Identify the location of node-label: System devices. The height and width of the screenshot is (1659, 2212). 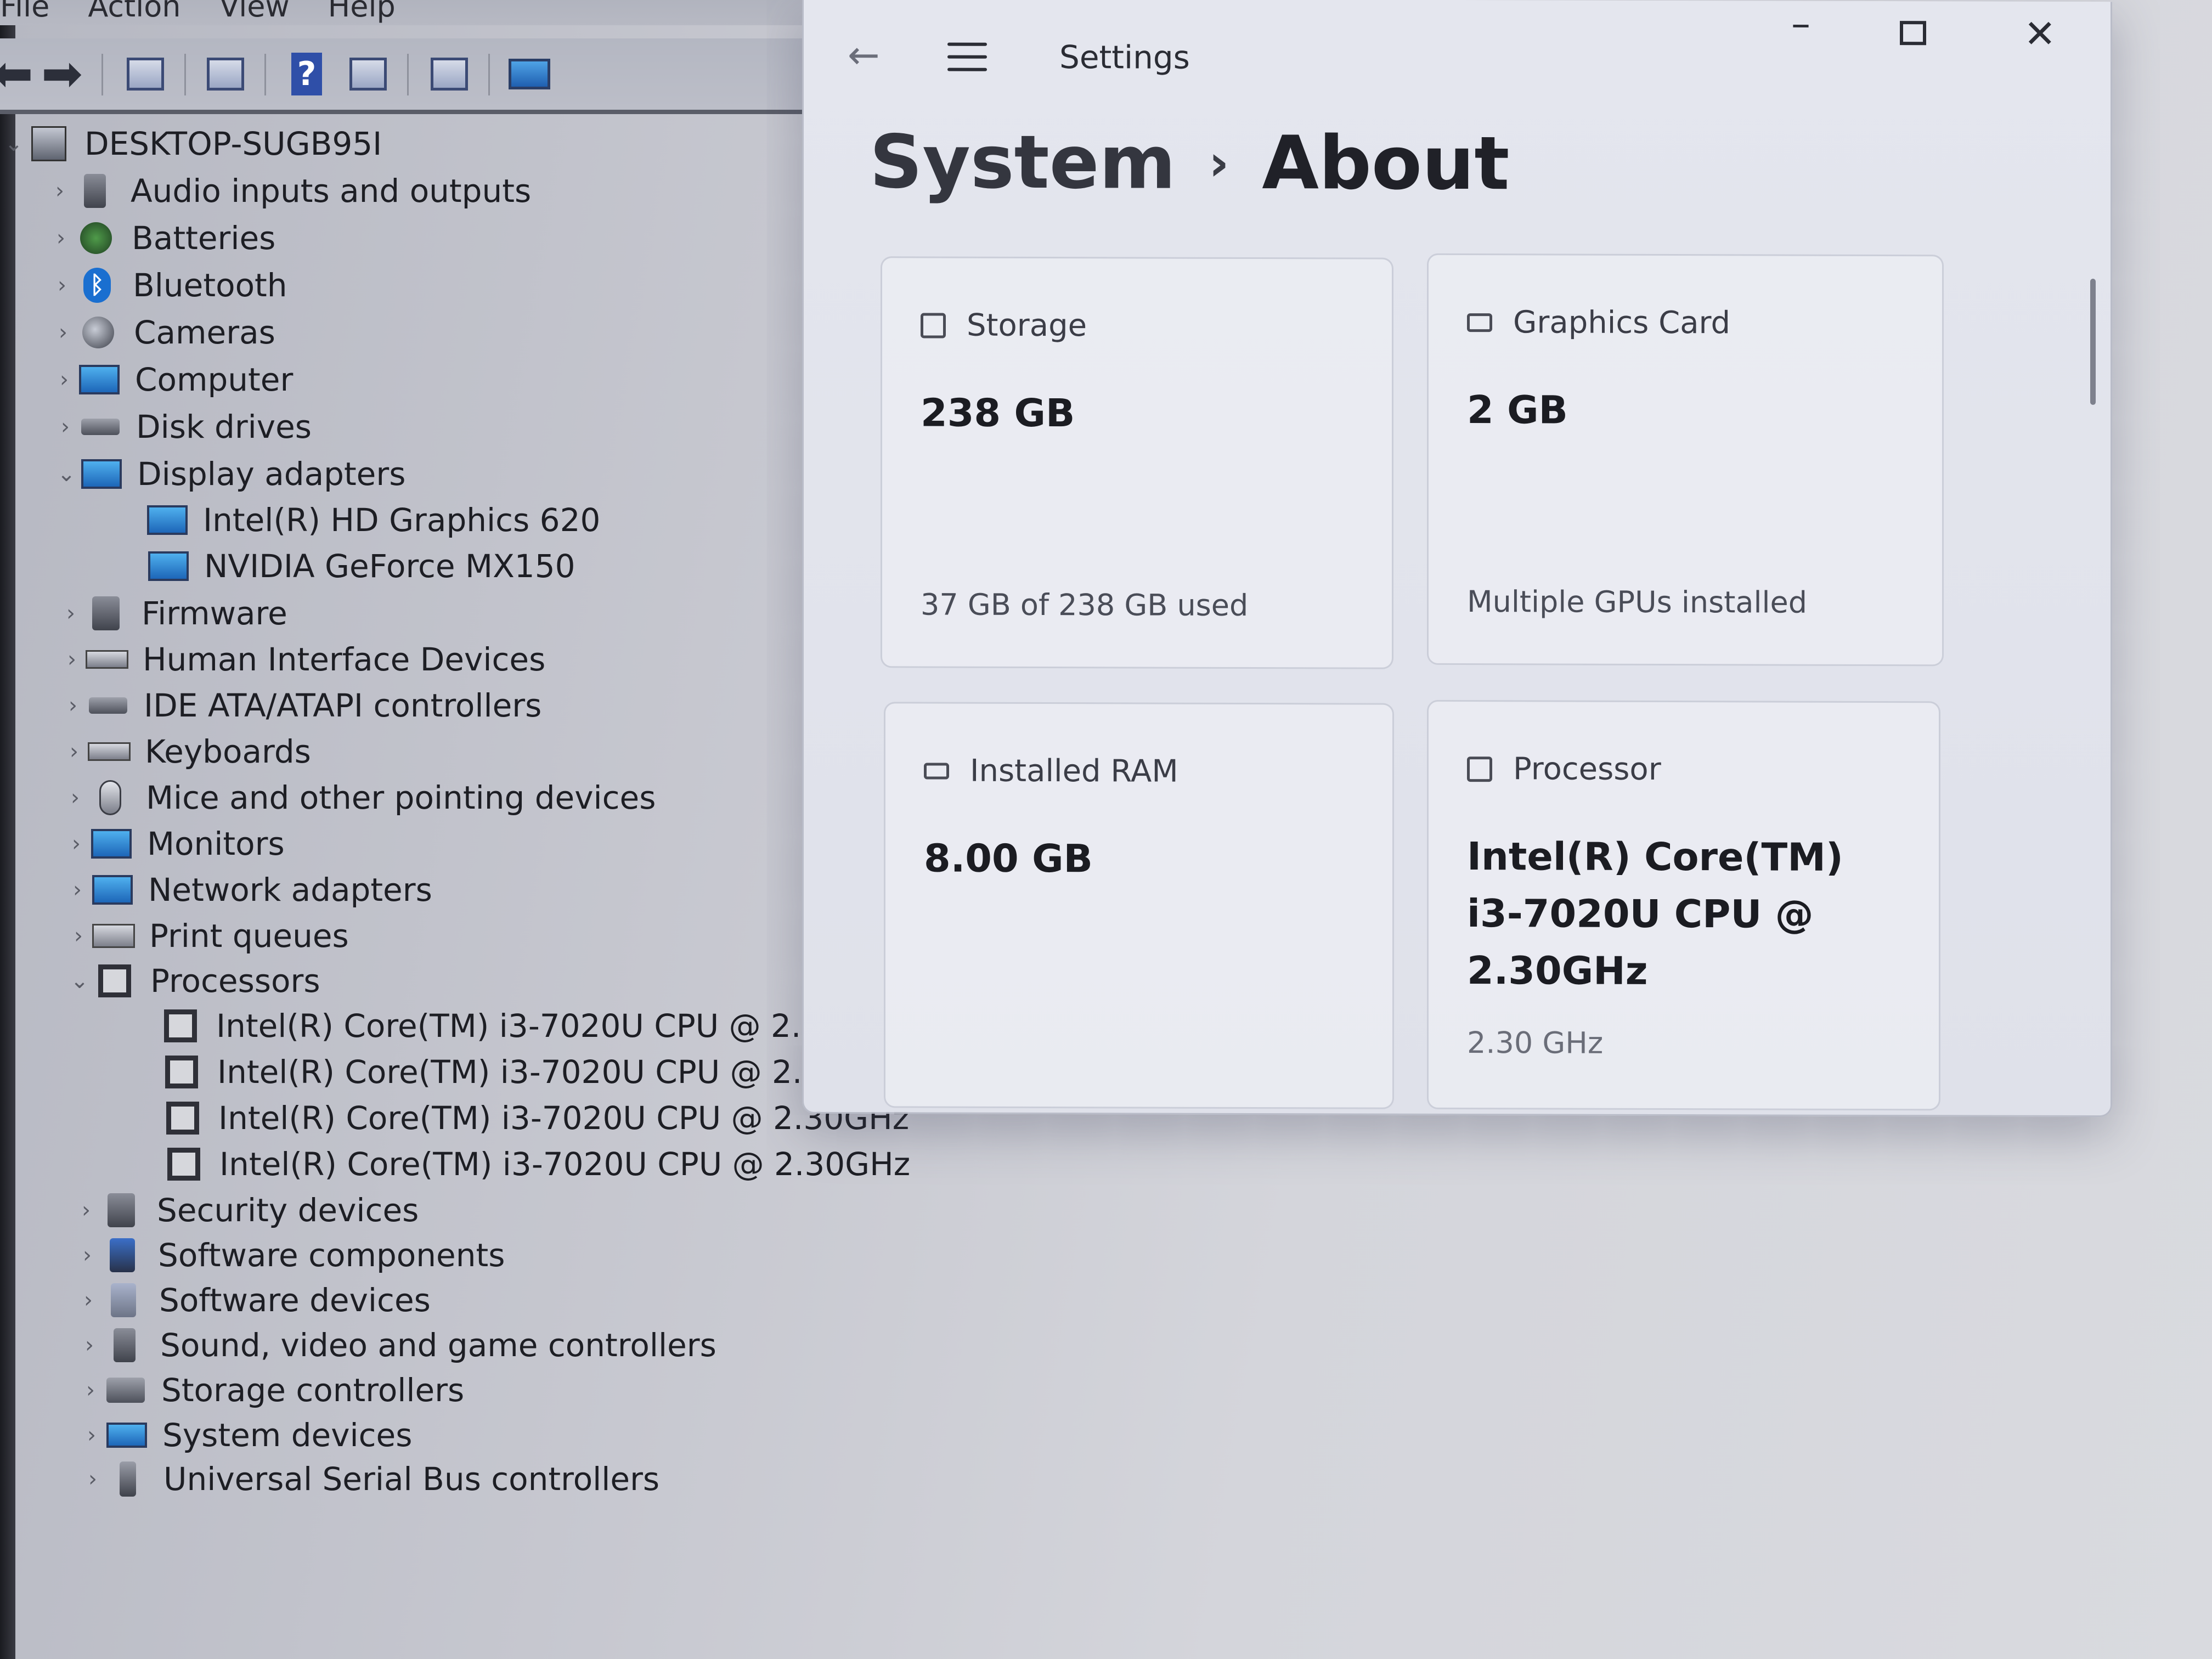
(288, 1435).